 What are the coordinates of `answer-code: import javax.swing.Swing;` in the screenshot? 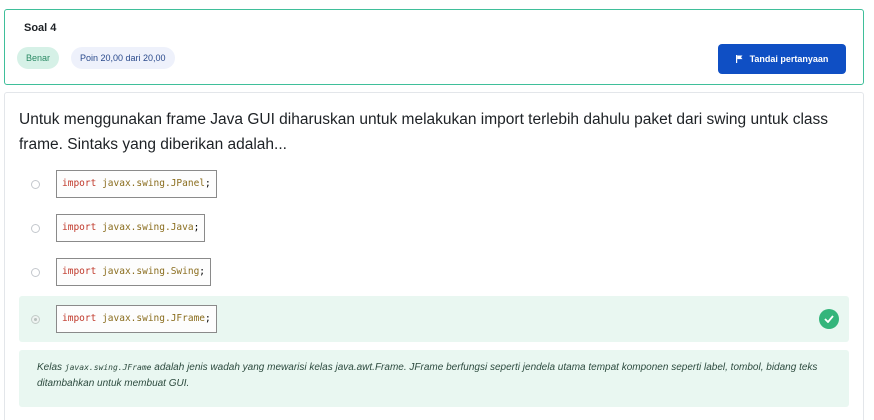 It's located at (134, 272).